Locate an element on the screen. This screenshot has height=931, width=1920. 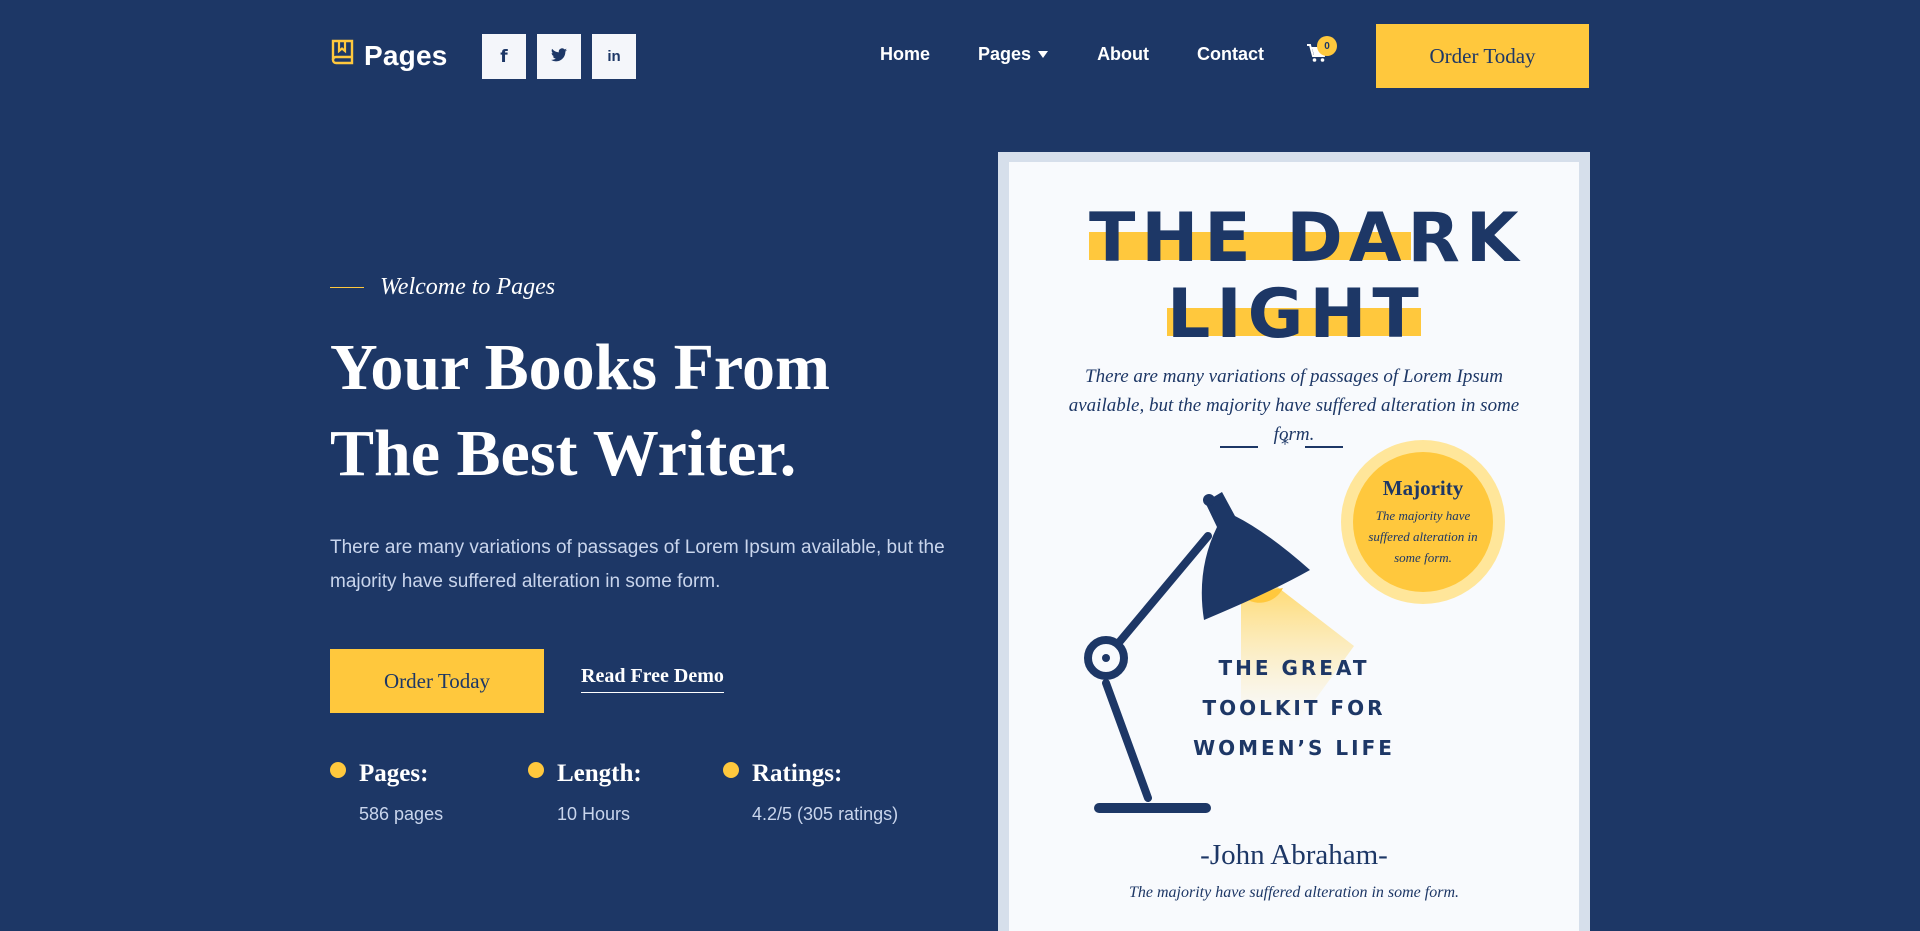
stat-label: Length: is located at coordinates (599, 773).